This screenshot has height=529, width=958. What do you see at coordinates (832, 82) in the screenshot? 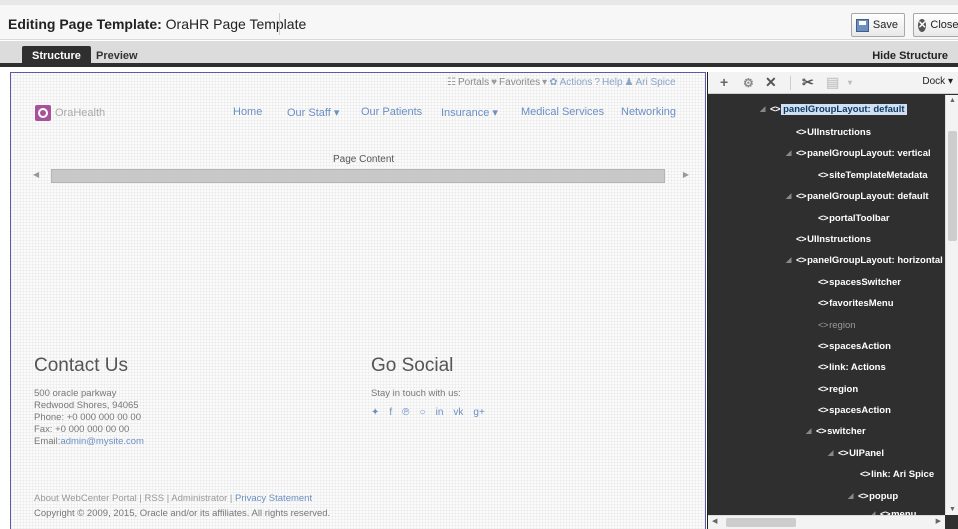
I see `paste-icon: ▤` at bounding box center [832, 82].